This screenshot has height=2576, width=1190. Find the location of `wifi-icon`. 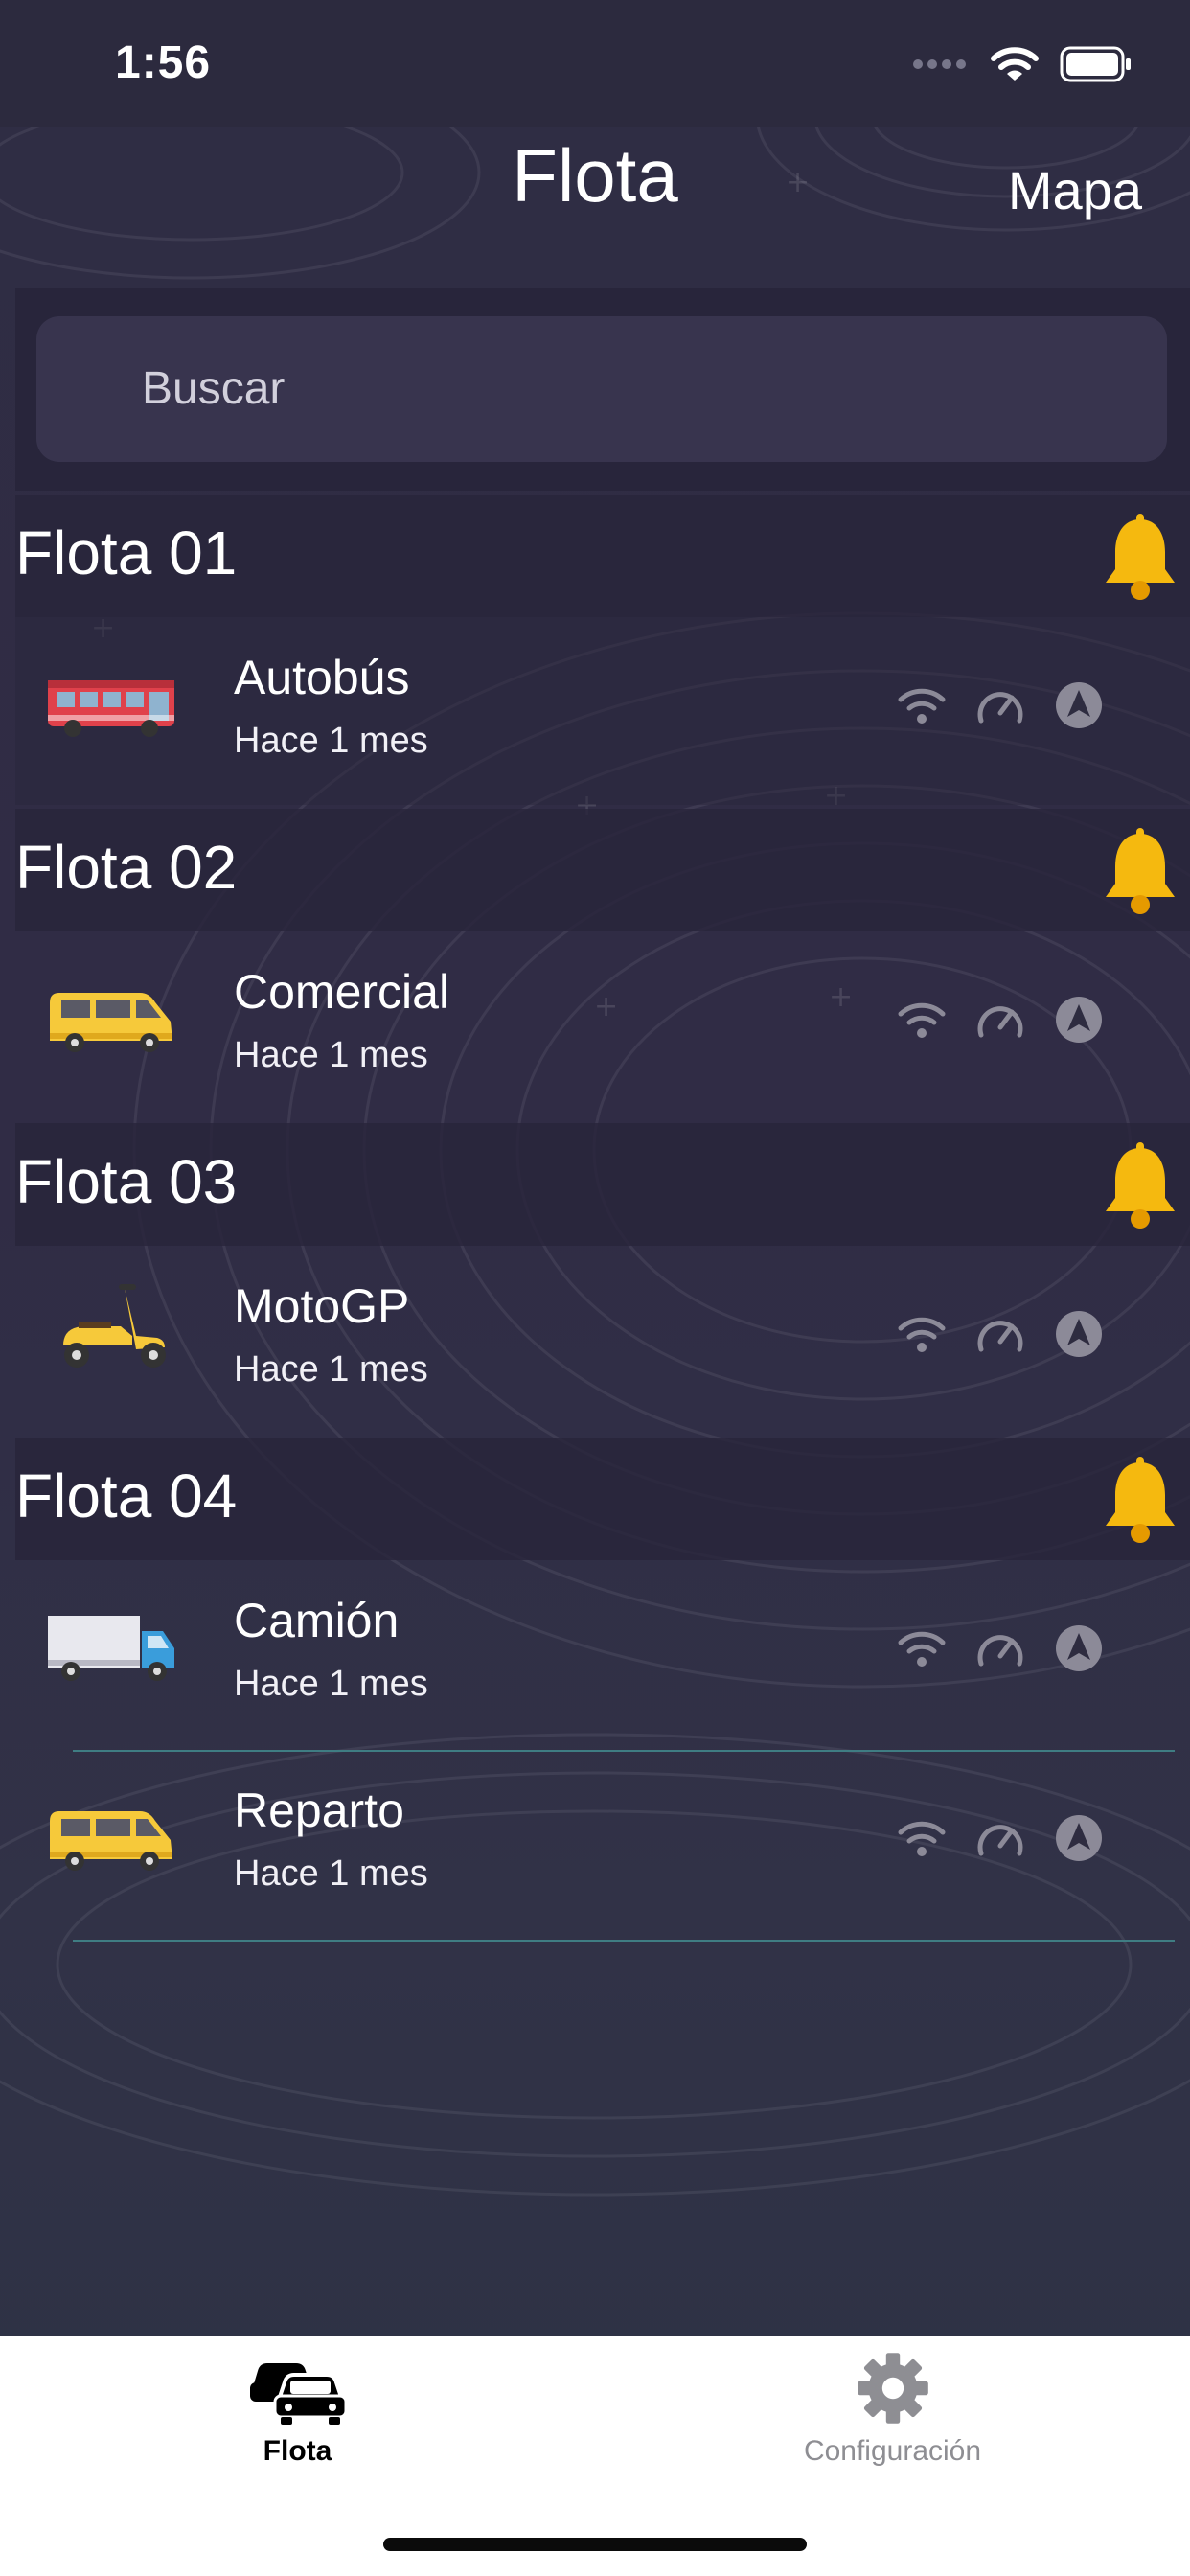

wifi-icon is located at coordinates (1015, 63).